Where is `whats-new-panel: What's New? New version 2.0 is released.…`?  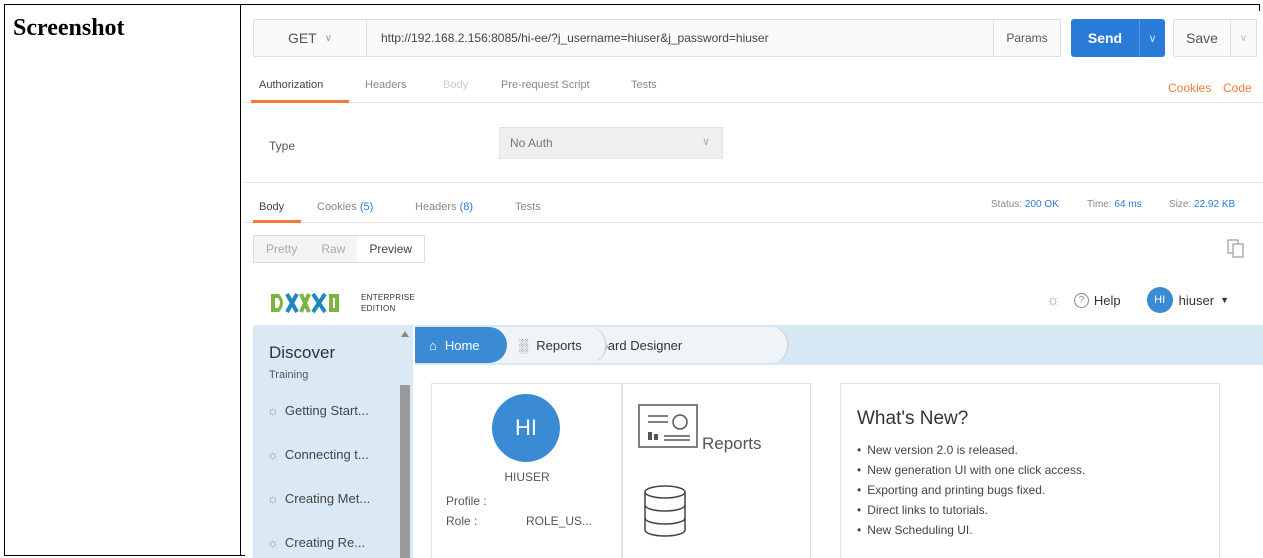
whats-new-panel: What's New? New version 2.0 is released.… is located at coordinates (1030, 470).